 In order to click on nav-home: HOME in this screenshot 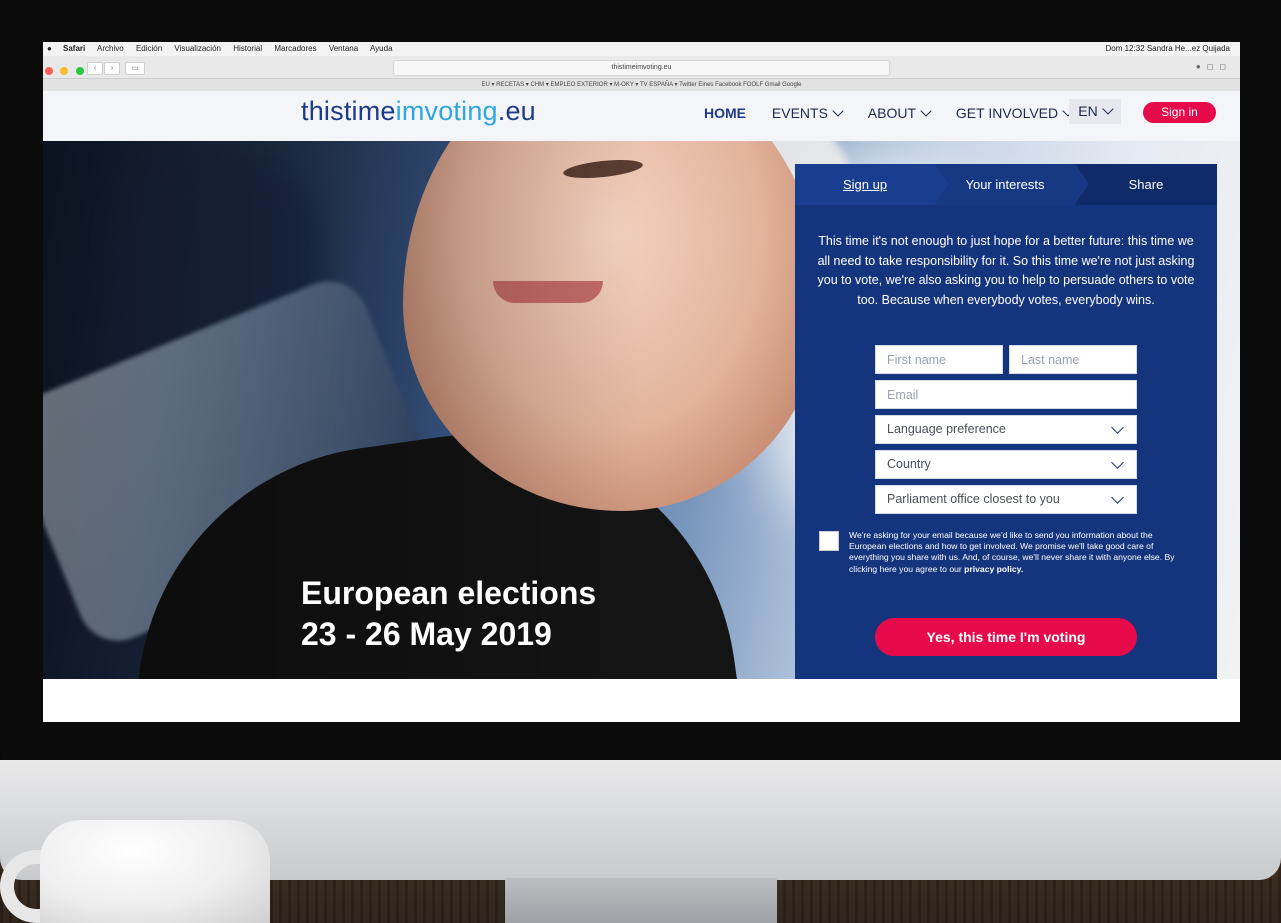, I will do `click(725, 113)`.